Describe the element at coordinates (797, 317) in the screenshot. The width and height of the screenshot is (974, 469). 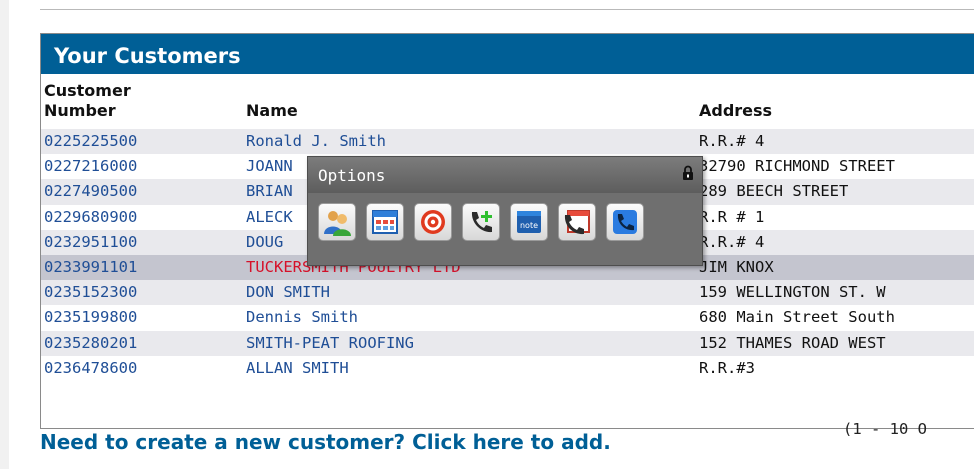
I see `customer-address: 680 Main Street South` at that location.